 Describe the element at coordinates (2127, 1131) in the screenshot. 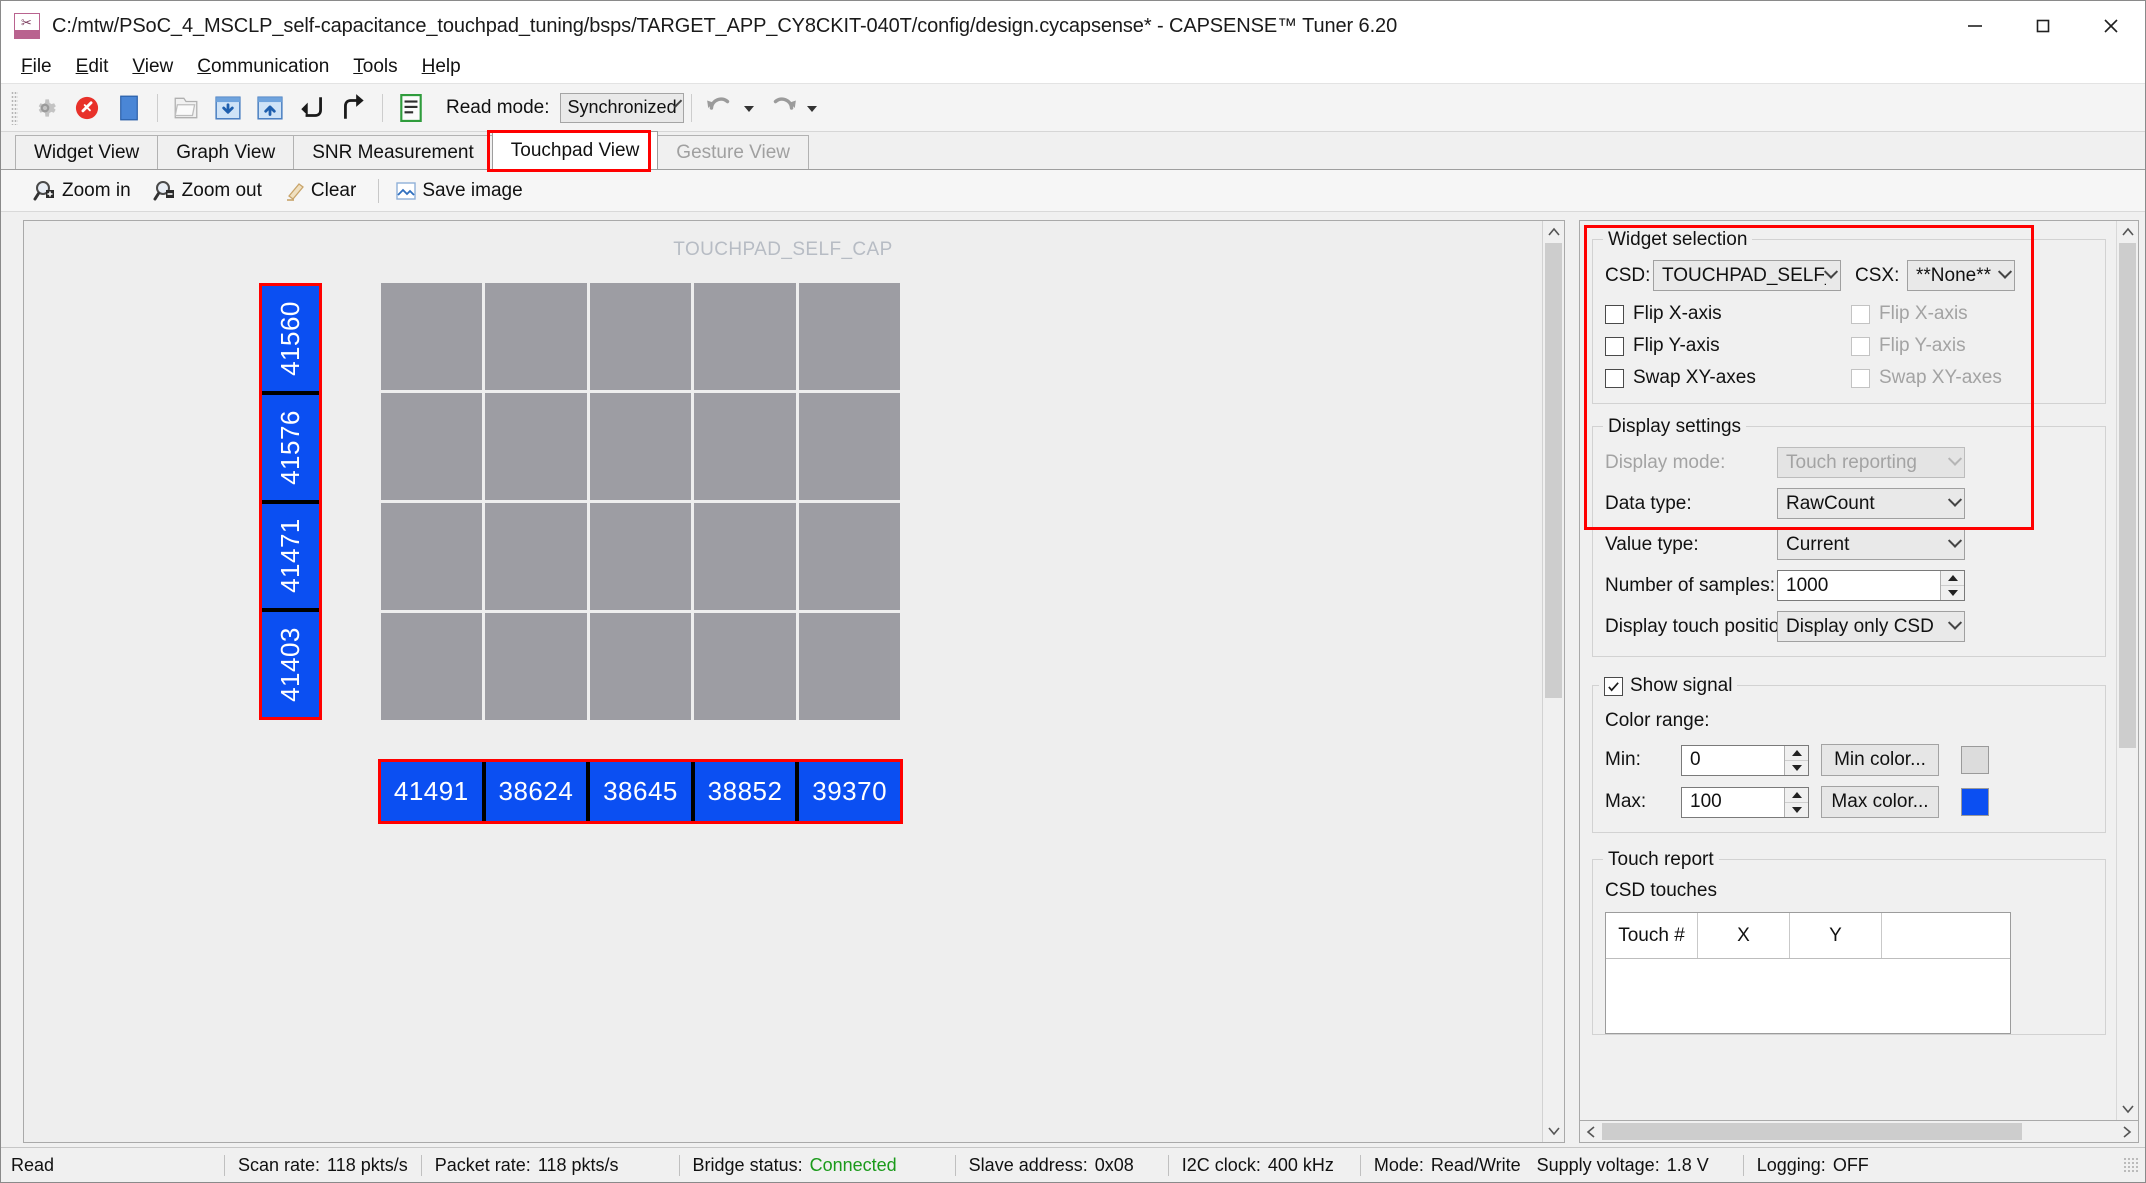

I see `scroll-right-icon` at that location.